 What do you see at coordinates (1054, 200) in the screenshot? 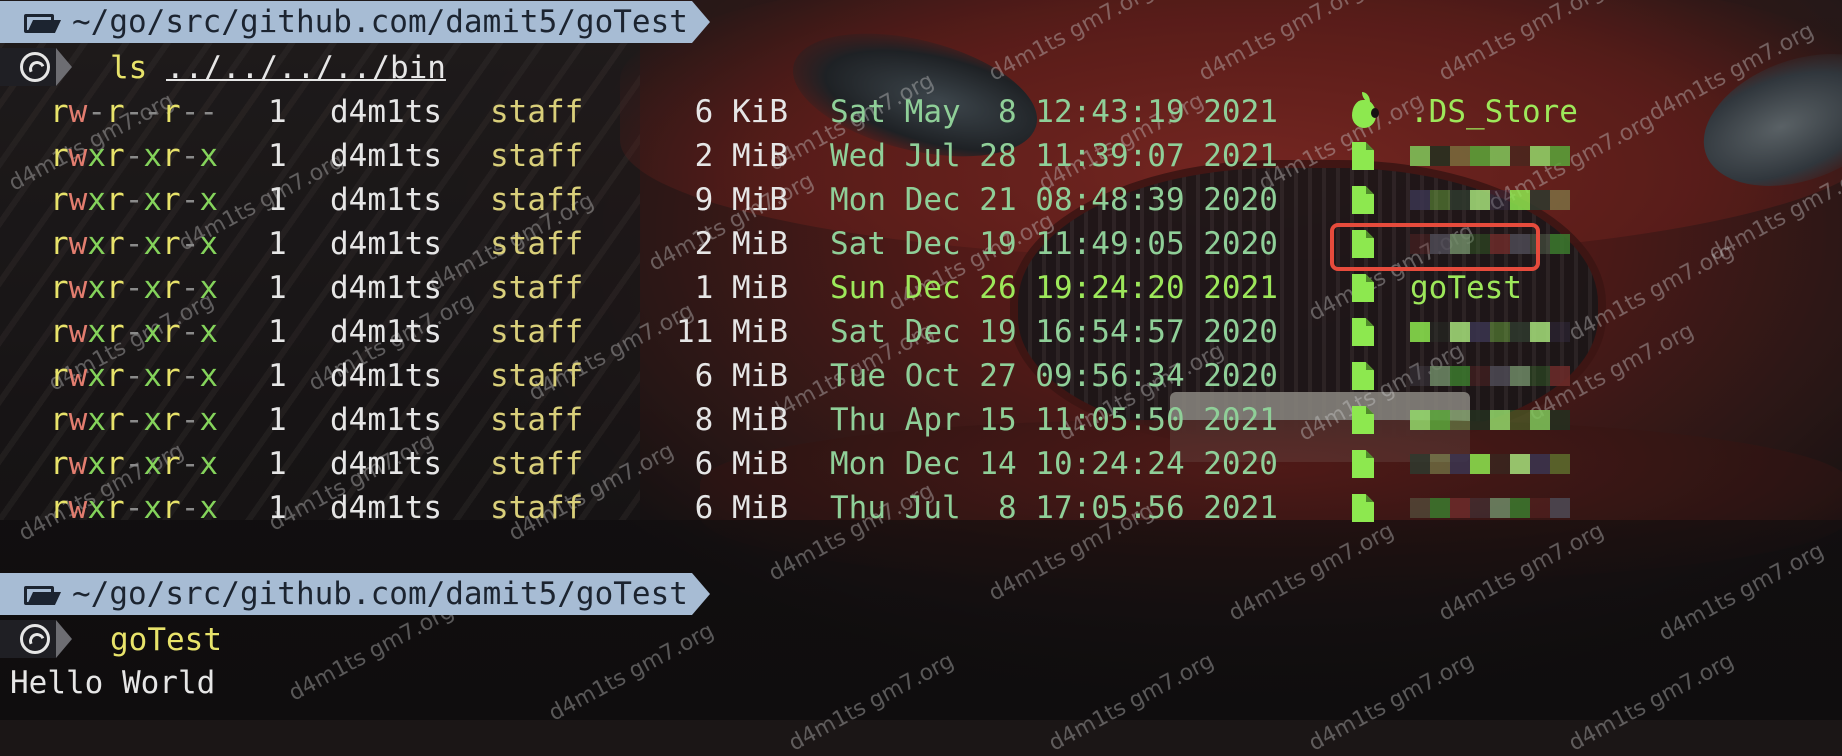
I see `modified-date: Mon Dec 21 08:48:39 2020` at bounding box center [1054, 200].